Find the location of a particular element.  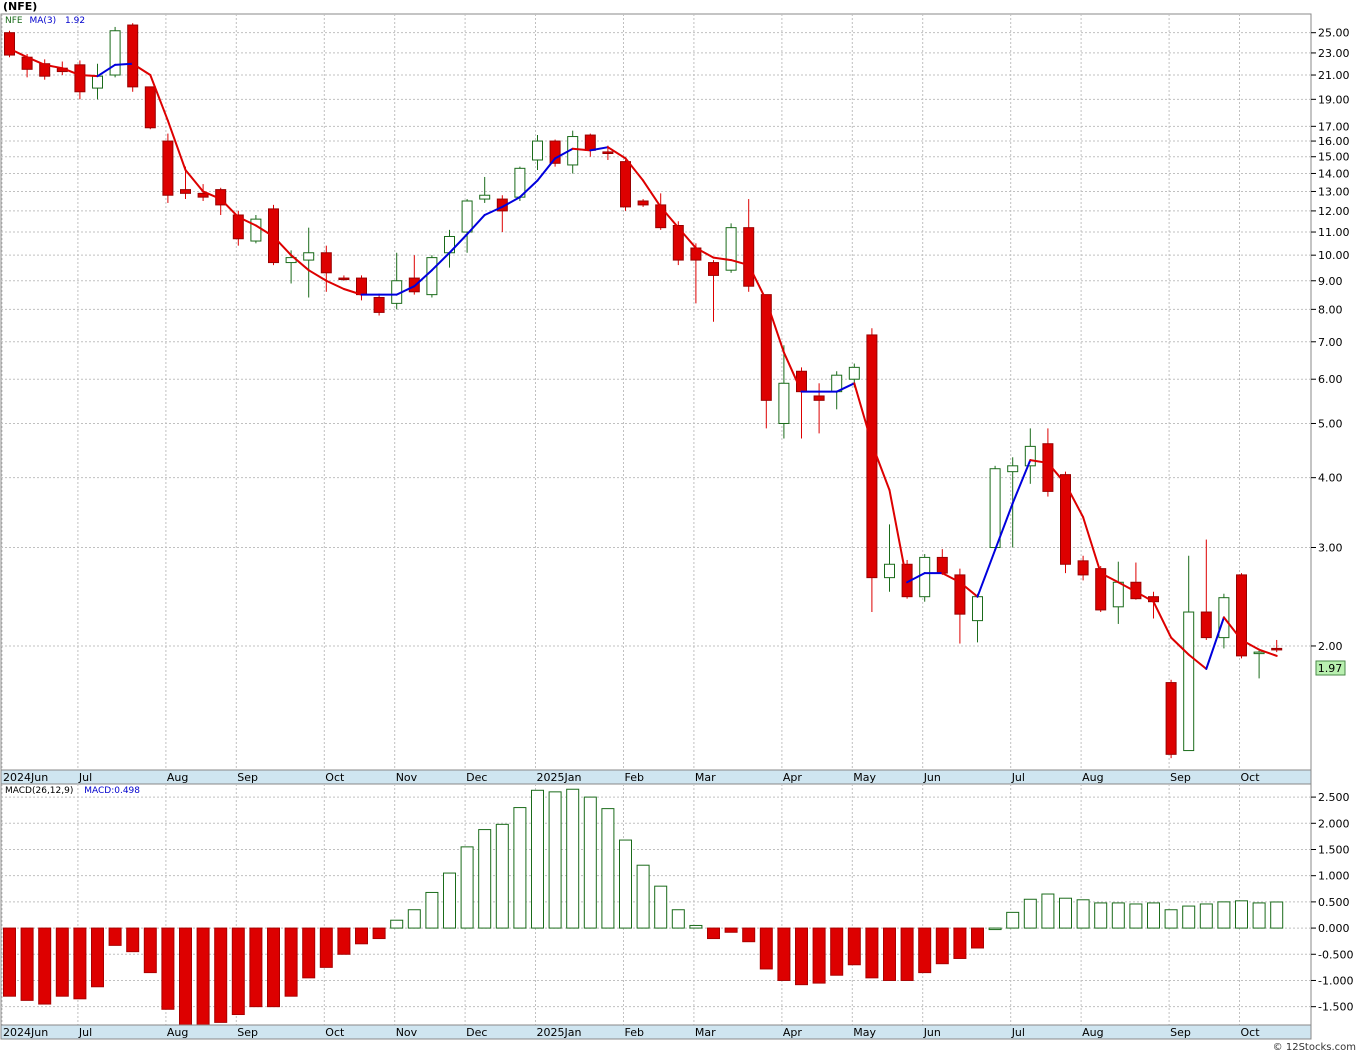

macd-tick-label: 1.000 is located at coordinates (1334, 876).